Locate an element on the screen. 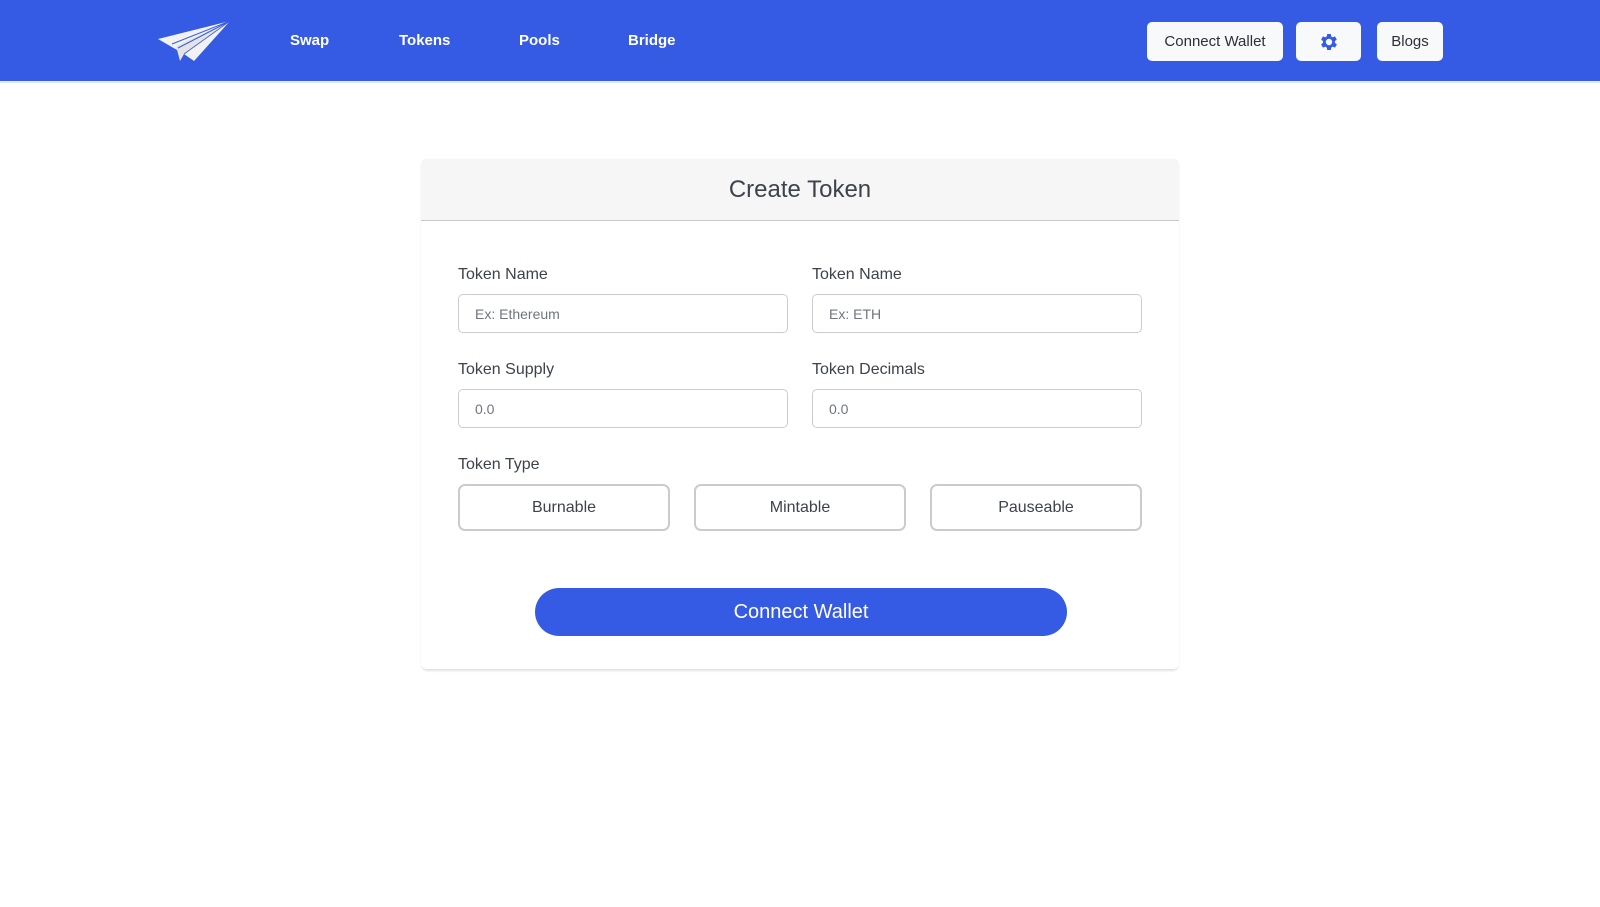  card-header: Create Token is located at coordinates (800, 190).